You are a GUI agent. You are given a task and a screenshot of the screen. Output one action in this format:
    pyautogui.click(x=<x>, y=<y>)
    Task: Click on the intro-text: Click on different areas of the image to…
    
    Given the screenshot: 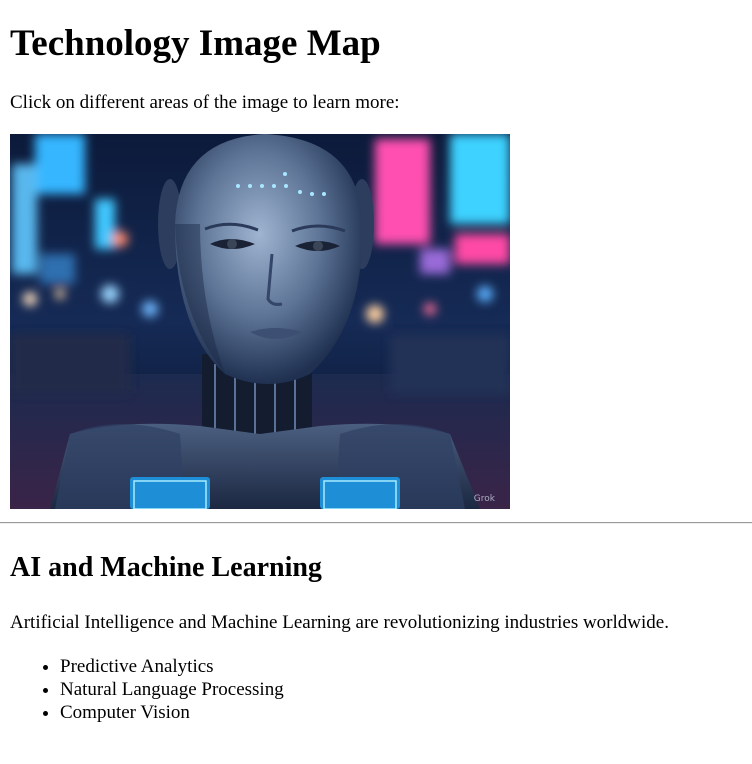 What is the action you would take?
    pyautogui.click(x=205, y=102)
    